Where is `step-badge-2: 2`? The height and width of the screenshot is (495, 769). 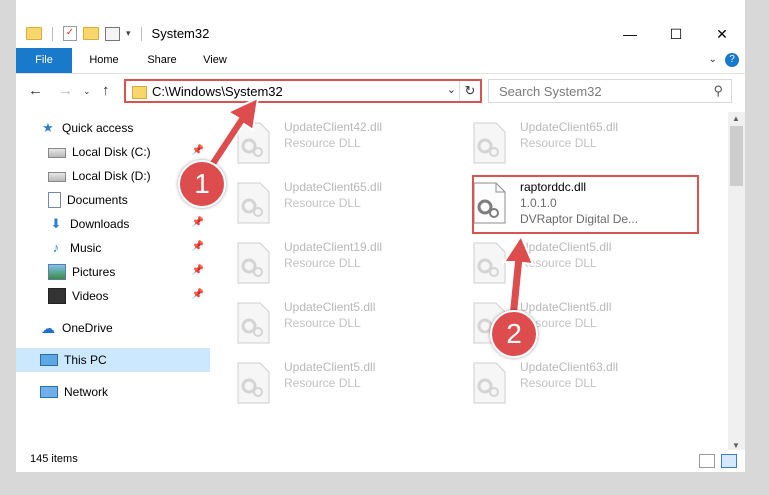 step-badge-2: 2 is located at coordinates (514, 334).